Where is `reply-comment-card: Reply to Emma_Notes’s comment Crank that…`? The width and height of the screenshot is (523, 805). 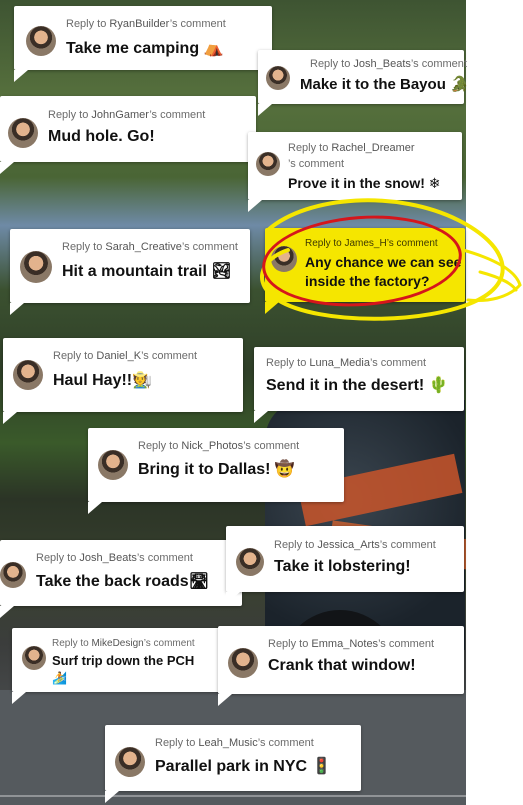 reply-comment-card: Reply to Emma_Notes’s comment Crank that… is located at coordinates (341, 666).